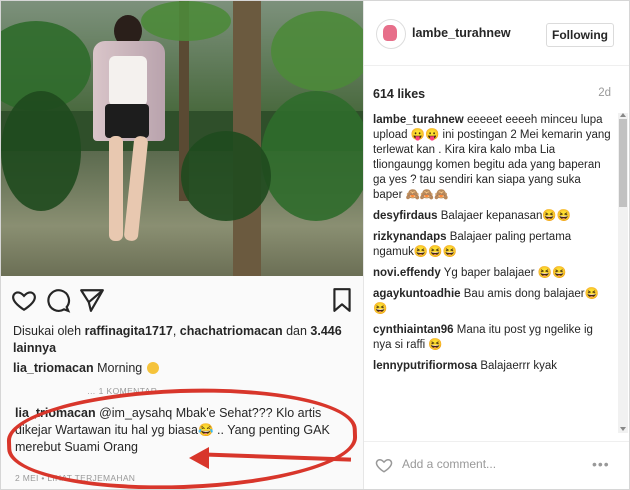 The width and height of the screenshot is (630, 490). Describe the element at coordinates (601, 464) in the screenshot. I see `more-icon: •••` at that location.